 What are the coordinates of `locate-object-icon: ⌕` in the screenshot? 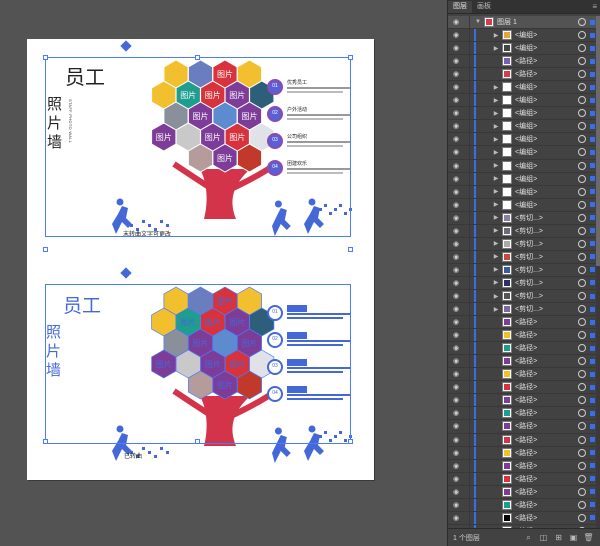 It's located at (528, 537).